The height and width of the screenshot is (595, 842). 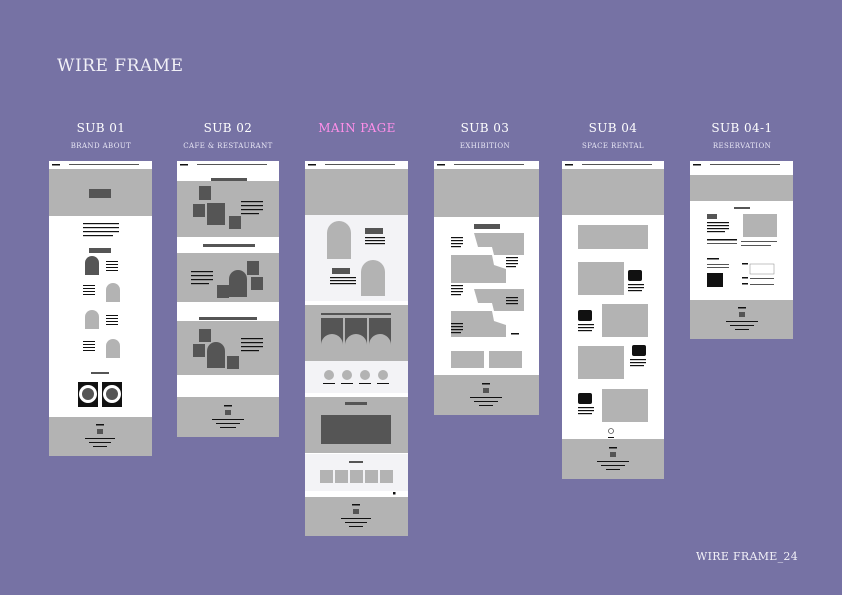 What do you see at coordinates (101, 135) in the screenshot?
I see `column-header-sub01: SUB 01 BRAND ABOUT` at bounding box center [101, 135].